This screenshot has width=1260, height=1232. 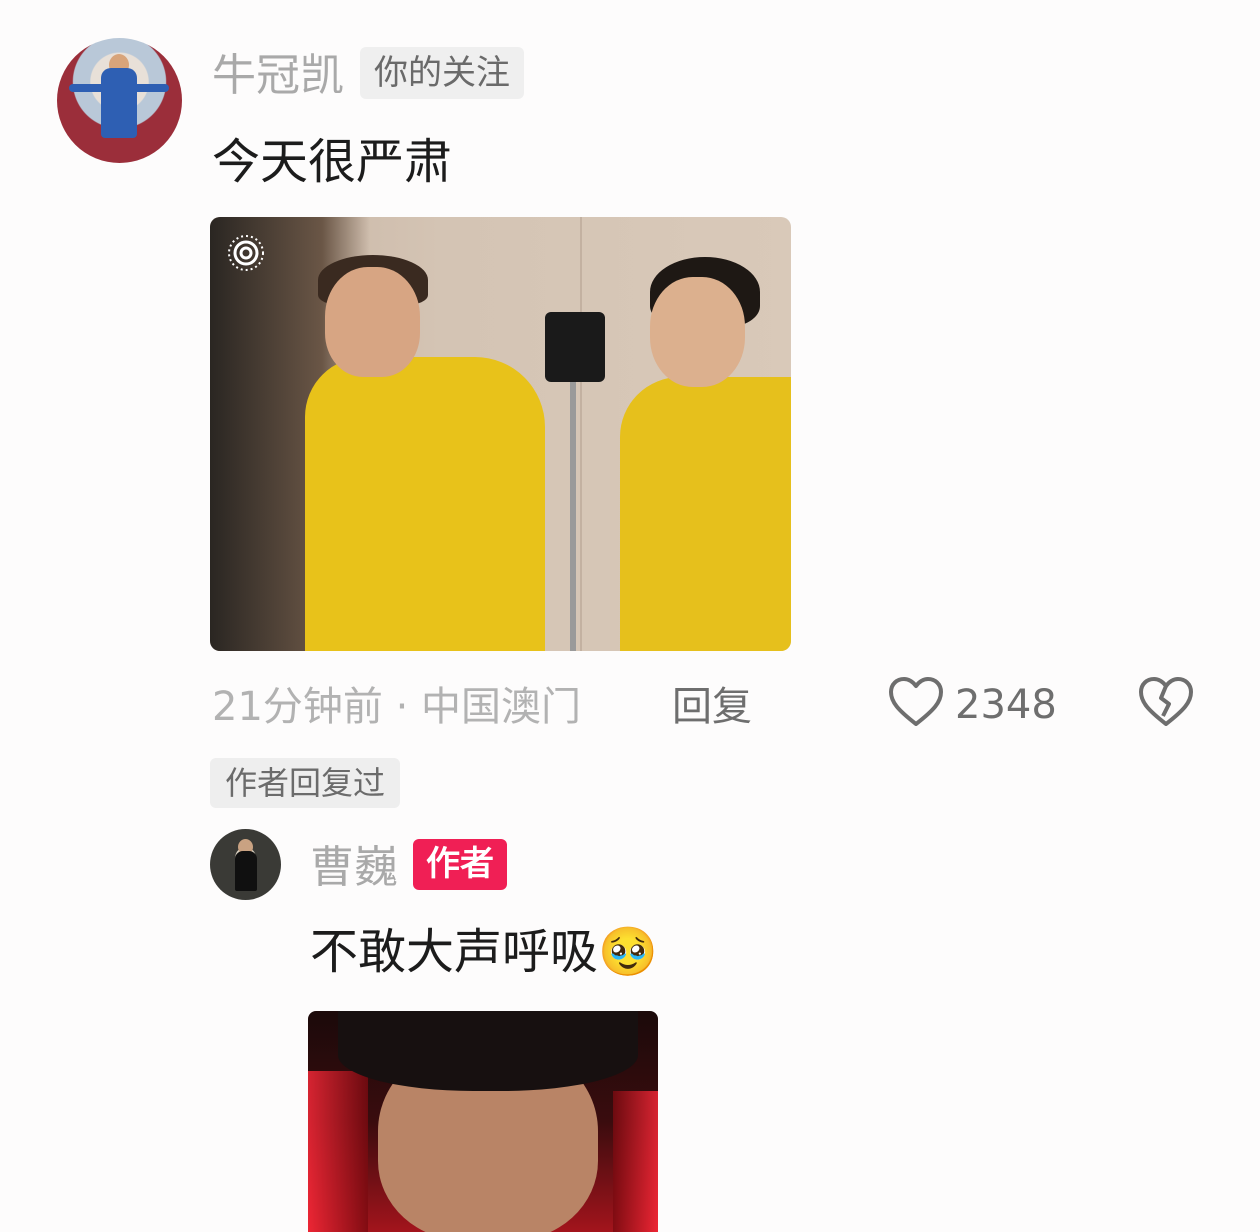 What do you see at coordinates (245, 864) in the screenshot?
I see `author-avatar` at bounding box center [245, 864].